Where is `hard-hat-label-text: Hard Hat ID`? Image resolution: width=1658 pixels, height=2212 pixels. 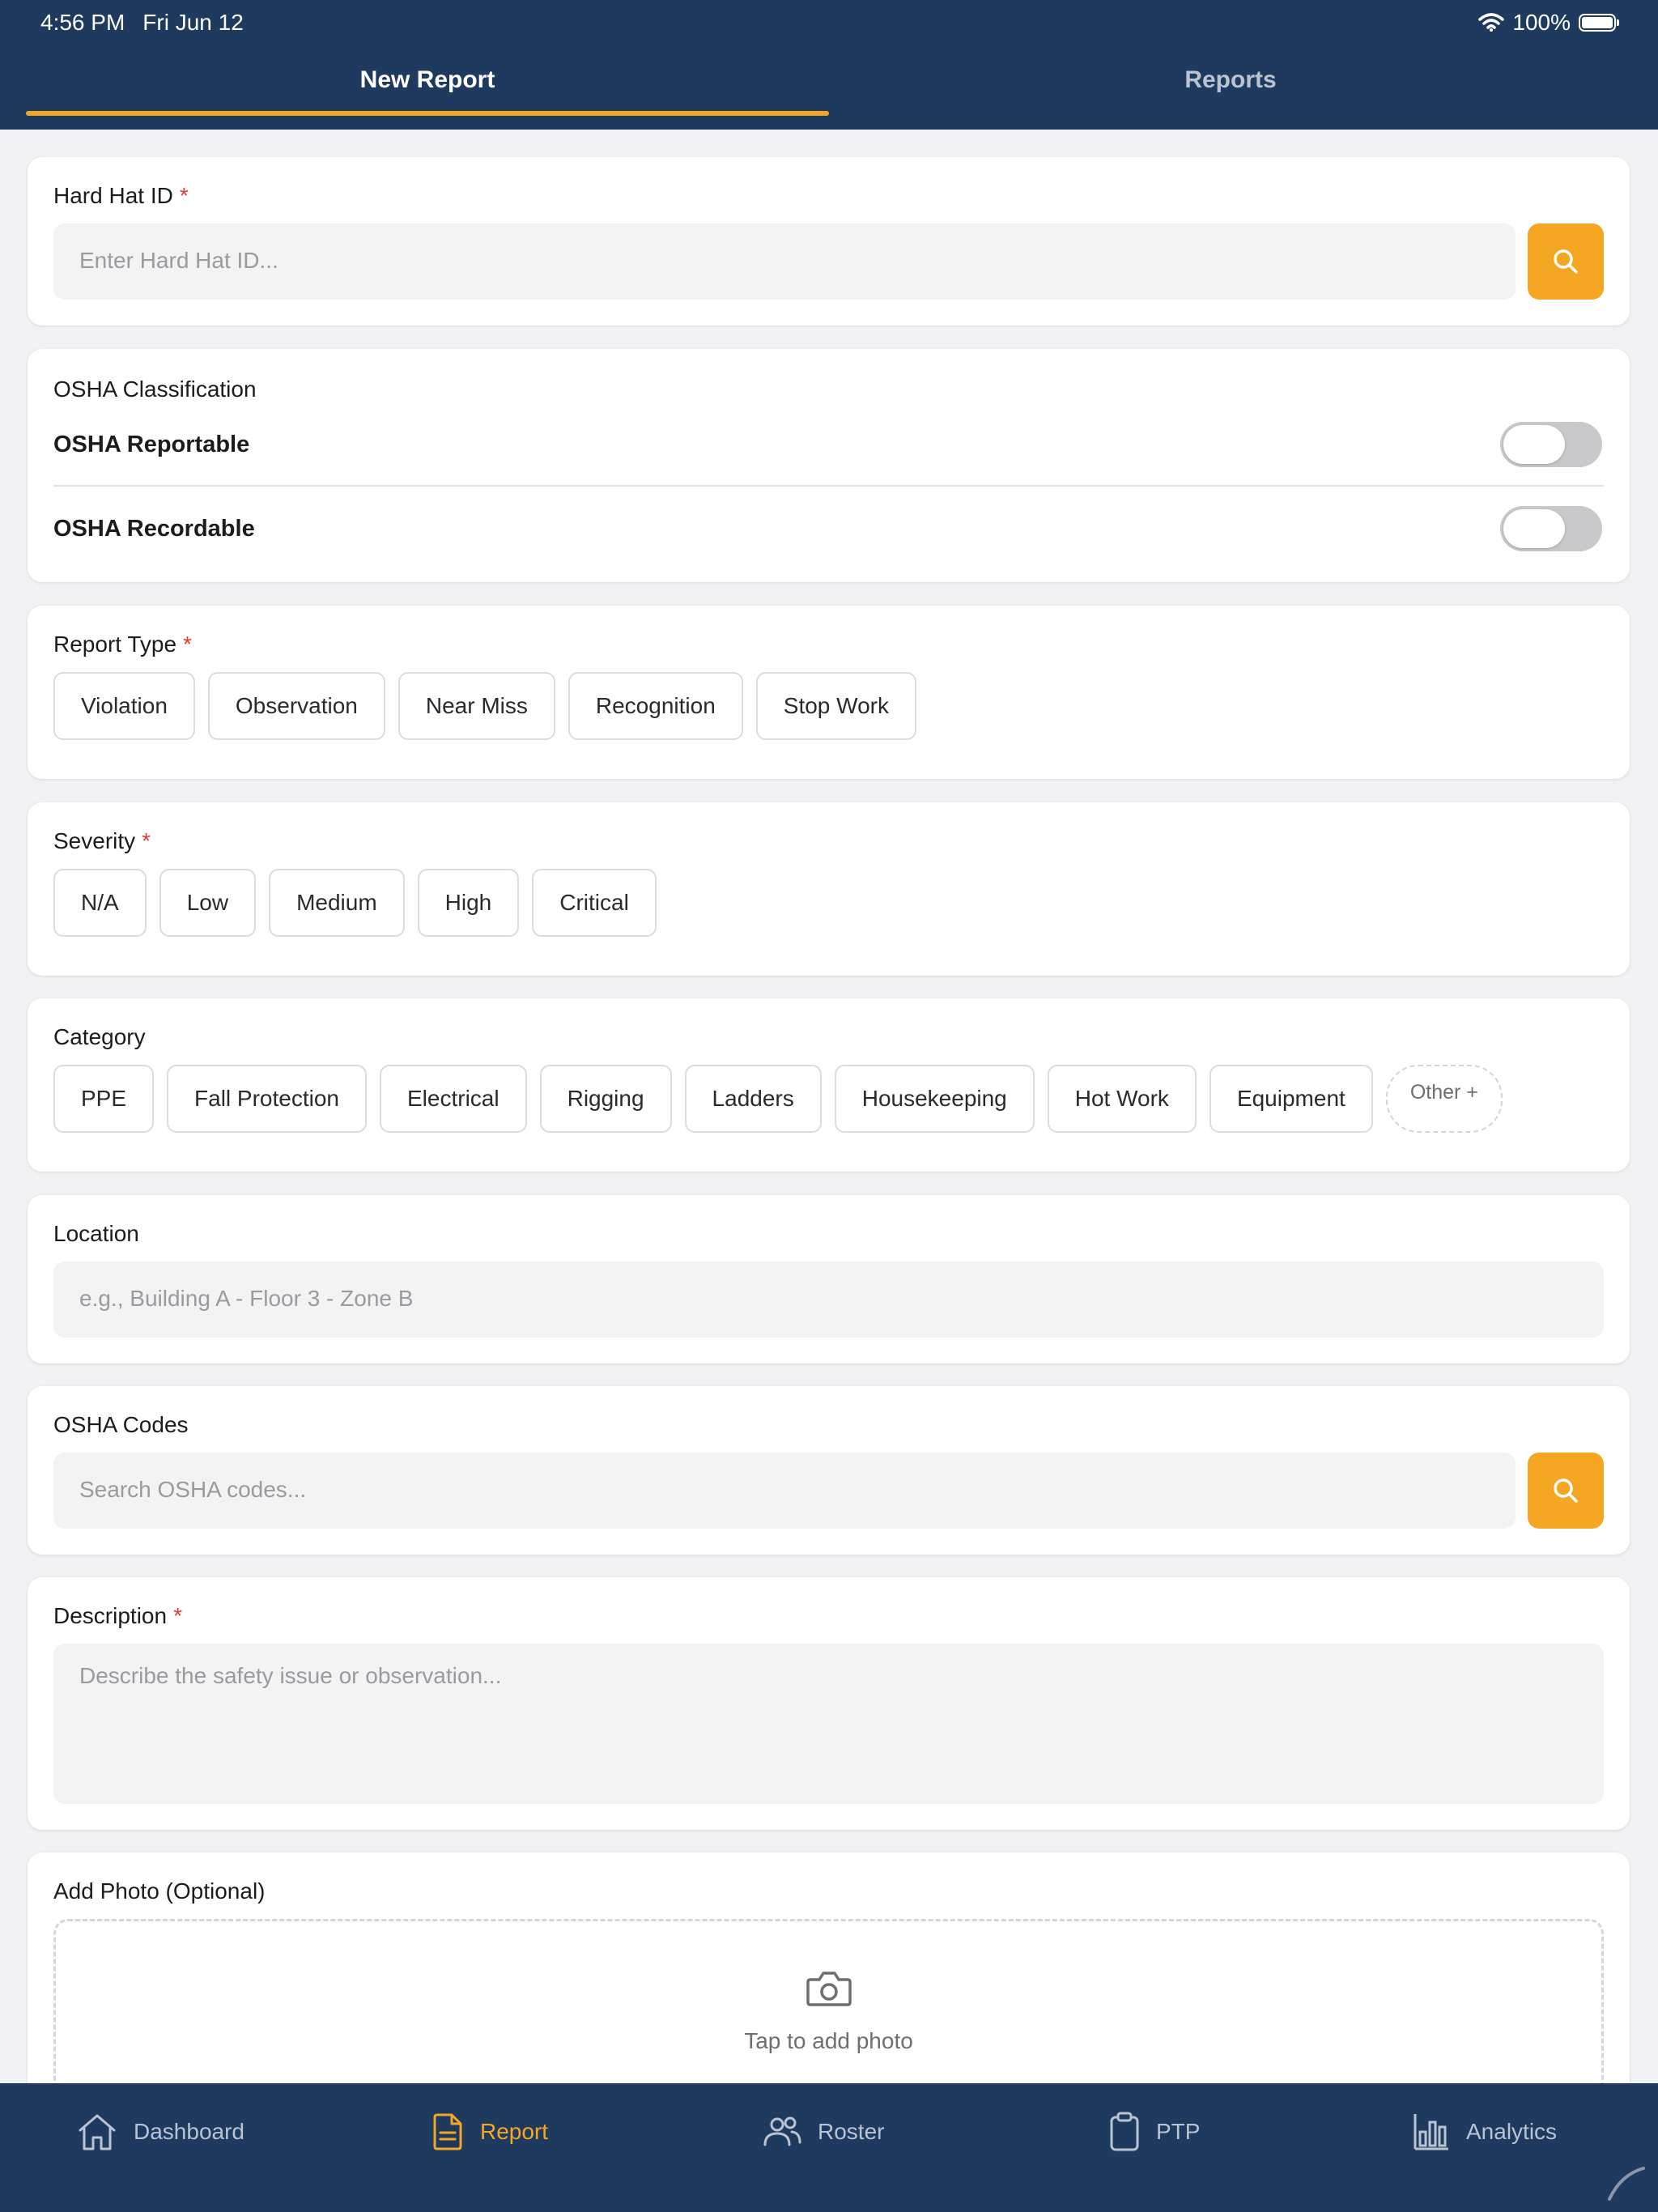 hard-hat-label-text: Hard Hat ID is located at coordinates (113, 196).